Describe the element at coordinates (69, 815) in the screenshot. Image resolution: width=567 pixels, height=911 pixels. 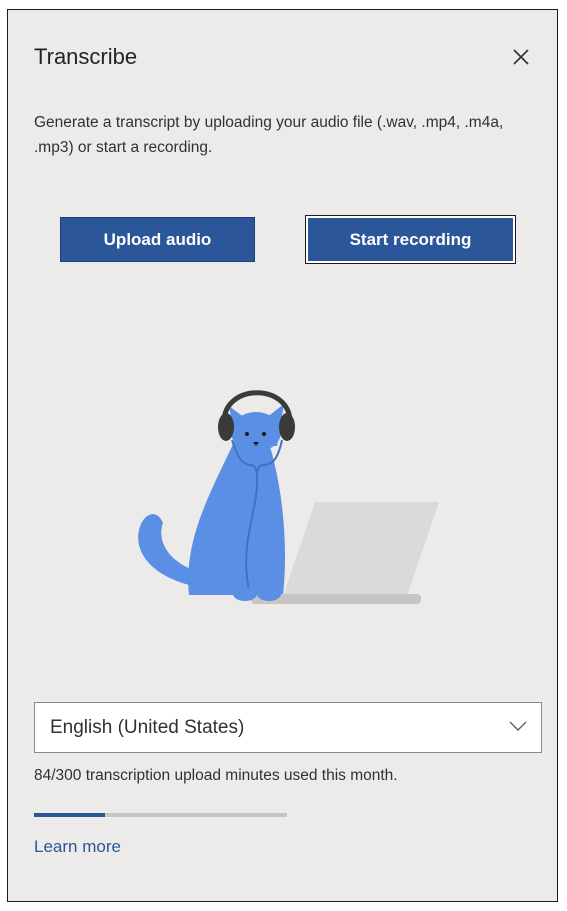
I see `usage-progress-fill` at that location.